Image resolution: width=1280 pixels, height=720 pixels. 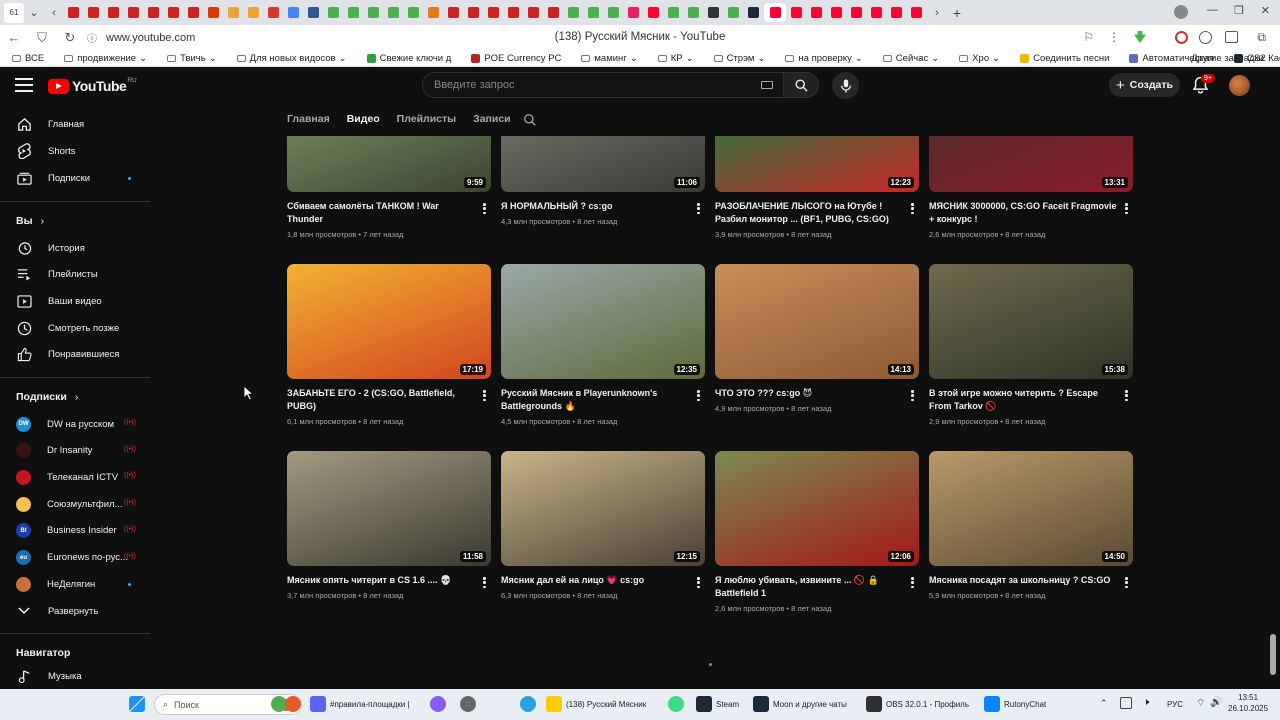 I want to click on sidebar-item-history: История, so click(x=77, y=248).